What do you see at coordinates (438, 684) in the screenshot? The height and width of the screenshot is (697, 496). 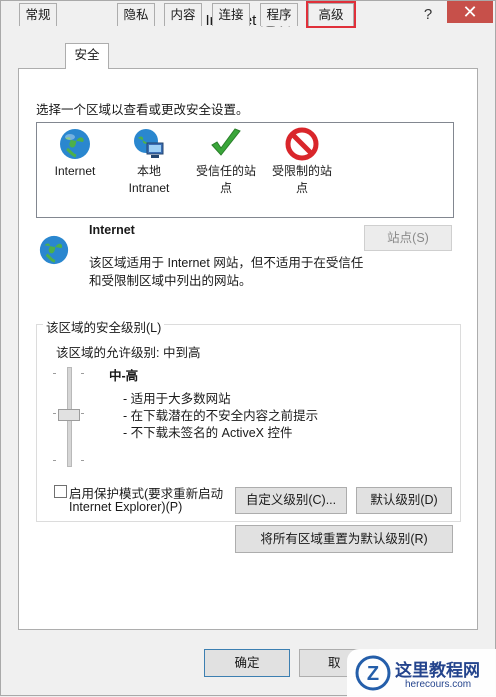 I see `watermark-site-url: herecours.com` at bounding box center [438, 684].